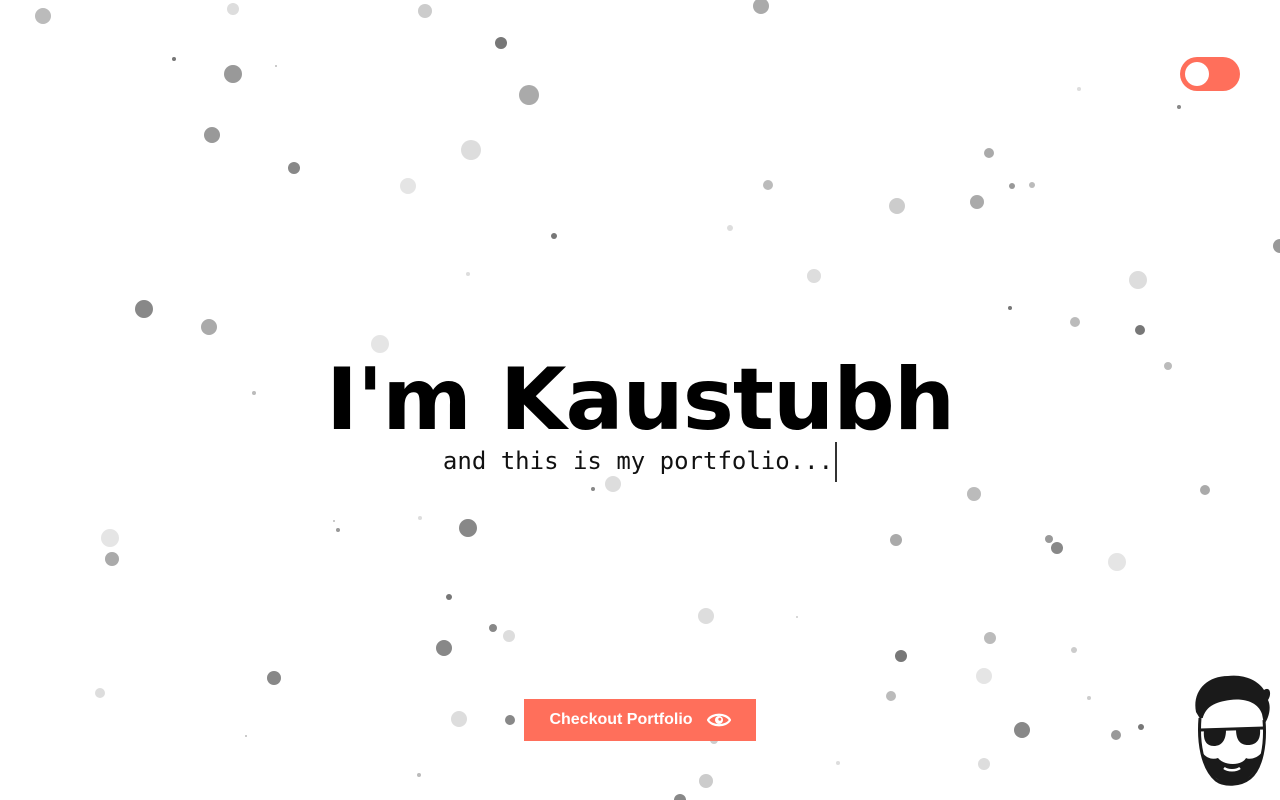  I want to click on checkout-portfolio-label: Checkout Portfolio, so click(621, 719).